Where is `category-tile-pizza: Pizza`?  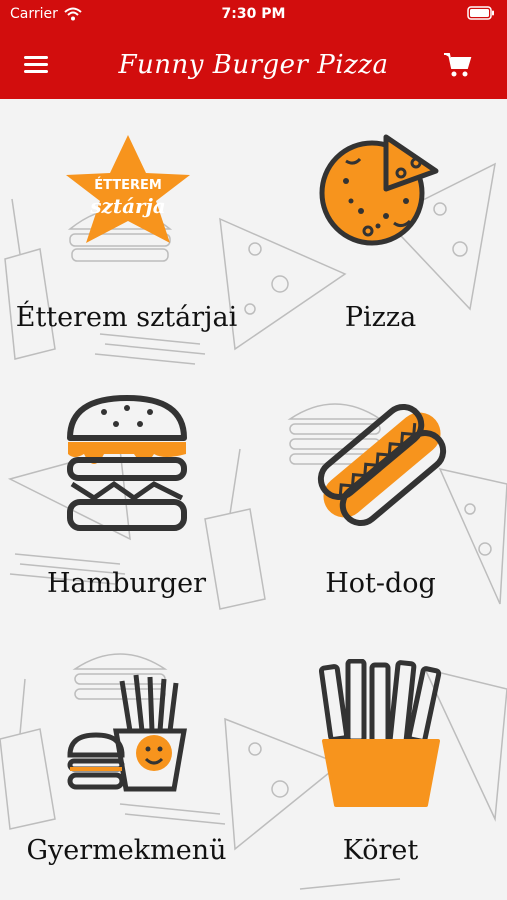 category-tile-pizza: Pizza is located at coordinates (380, 232).